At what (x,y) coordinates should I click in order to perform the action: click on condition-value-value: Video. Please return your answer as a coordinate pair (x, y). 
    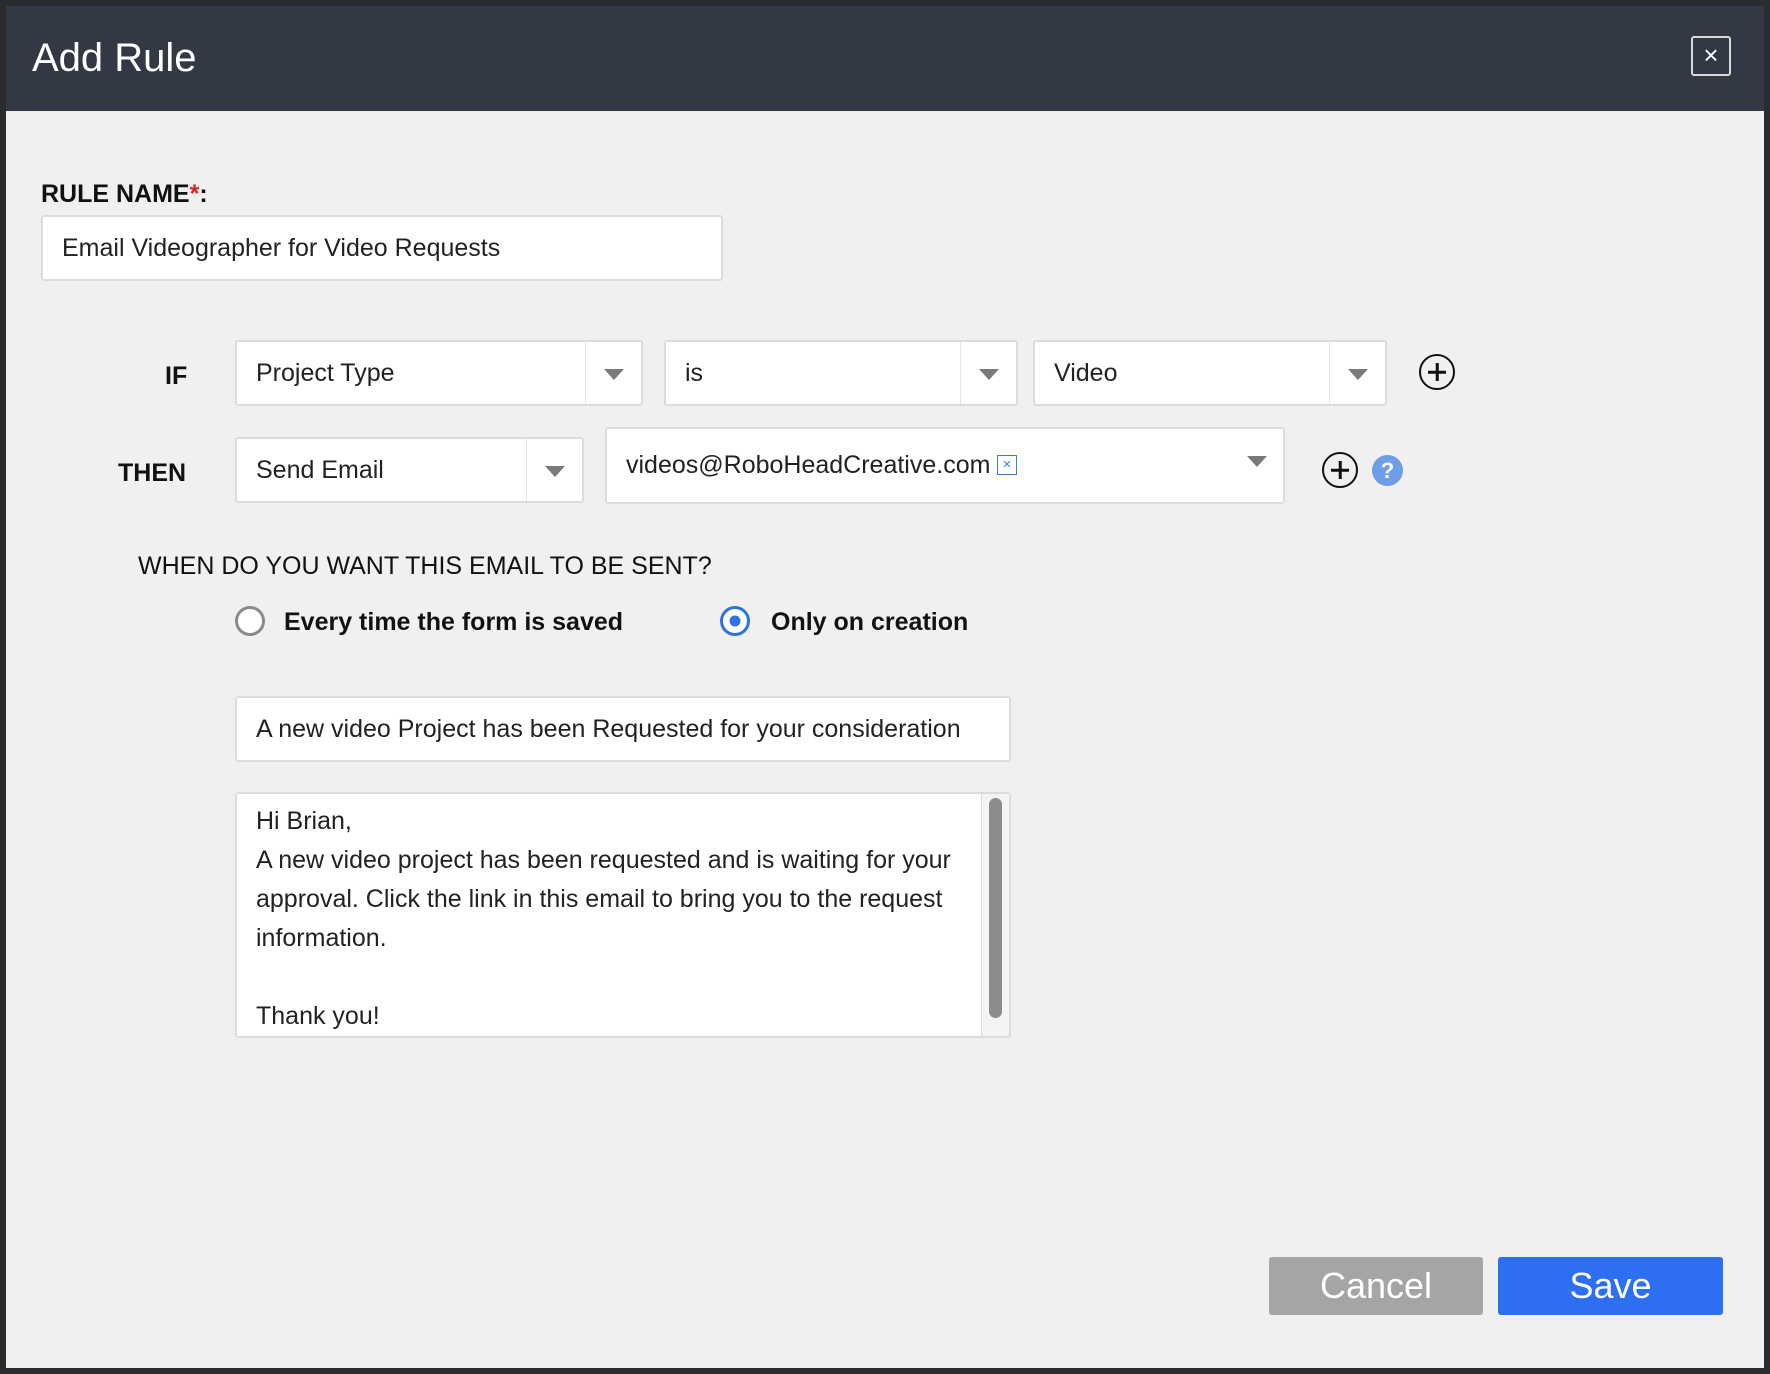
    Looking at the image, I should click on (1086, 373).